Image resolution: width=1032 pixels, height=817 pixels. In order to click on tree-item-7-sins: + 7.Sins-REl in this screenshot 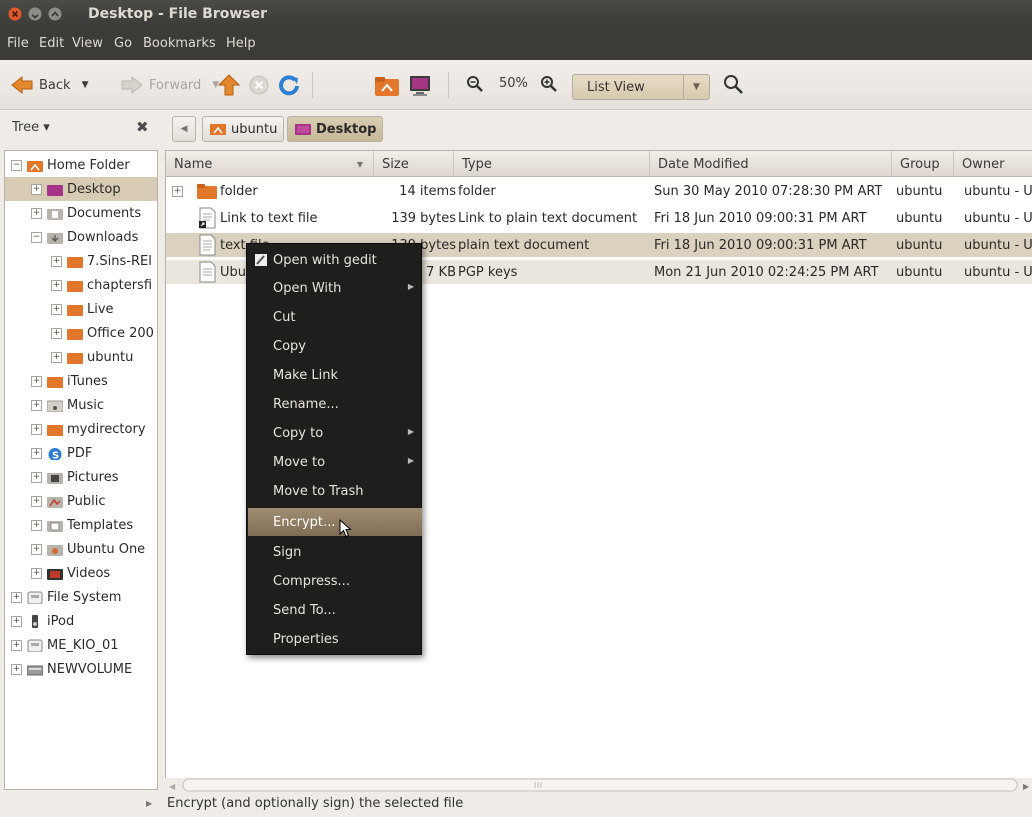, I will do `click(81, 261)`.